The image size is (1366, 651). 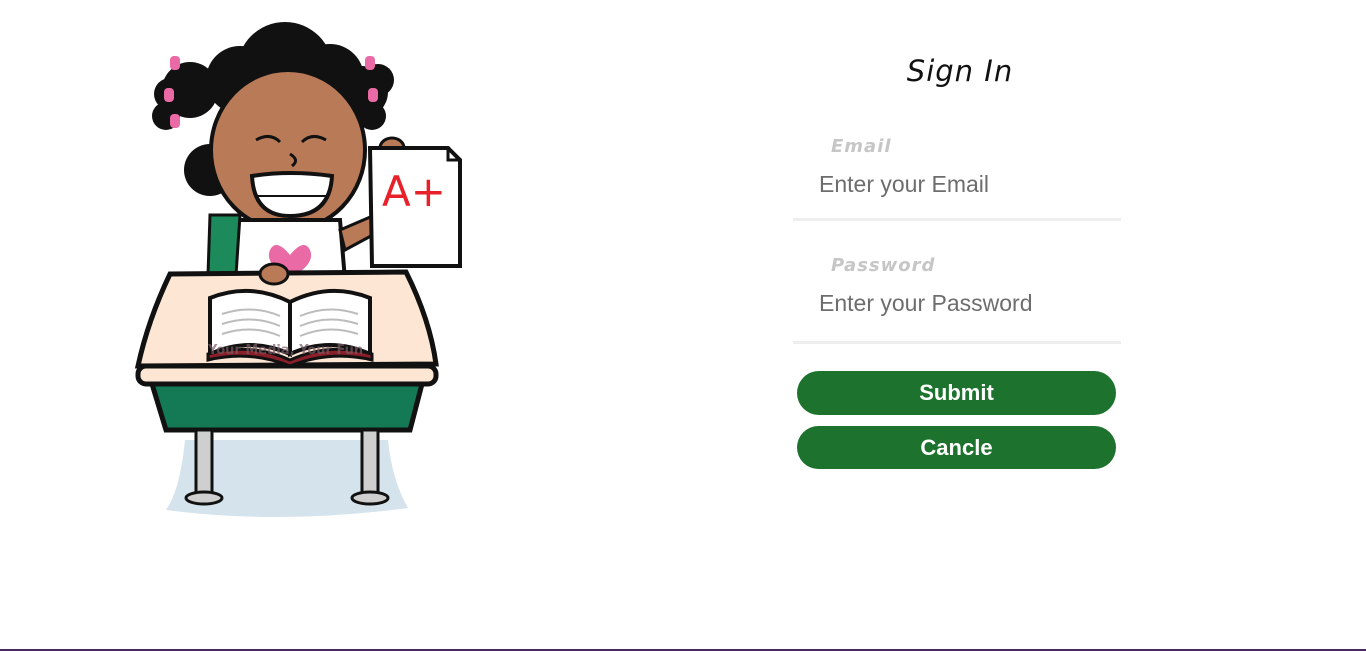 I want to click on form-title: Sign In, so click(x=960, y=71).